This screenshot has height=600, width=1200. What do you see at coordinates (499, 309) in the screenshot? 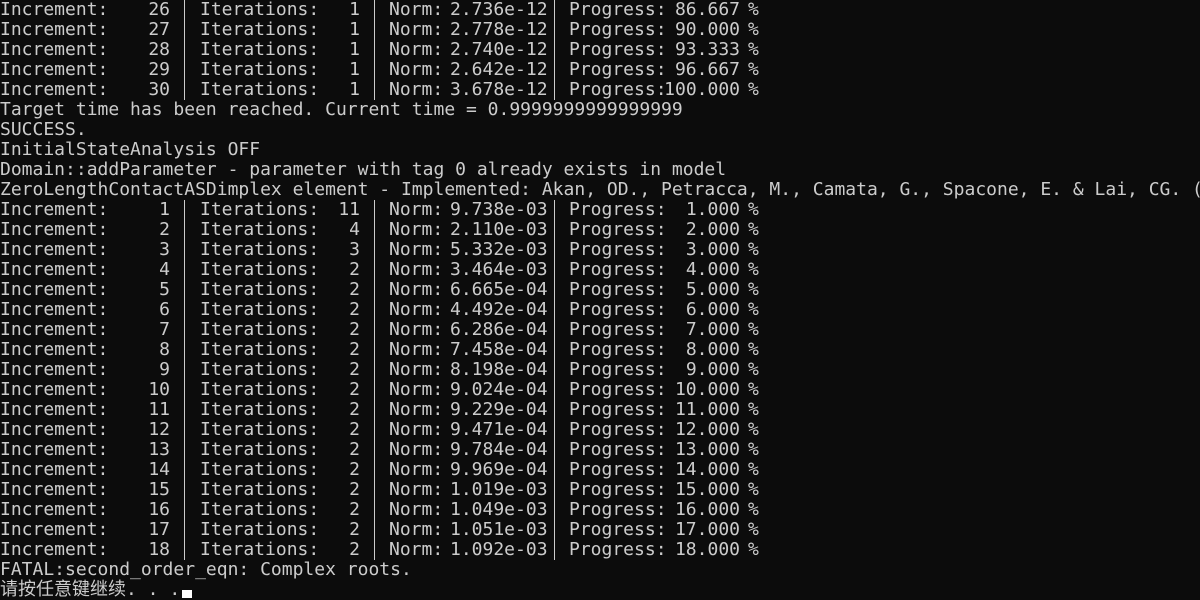
I see `norm-value: 4.492e-04` at bounding box center [499, 309].